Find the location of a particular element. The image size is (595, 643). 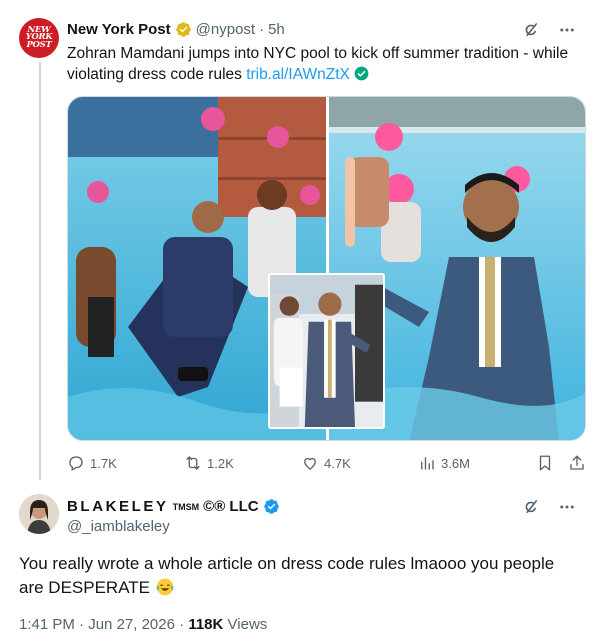

reply-meta: 1:41 PM · Jun 27, 2026 · 118K Views is located at coordinates (143, 624).